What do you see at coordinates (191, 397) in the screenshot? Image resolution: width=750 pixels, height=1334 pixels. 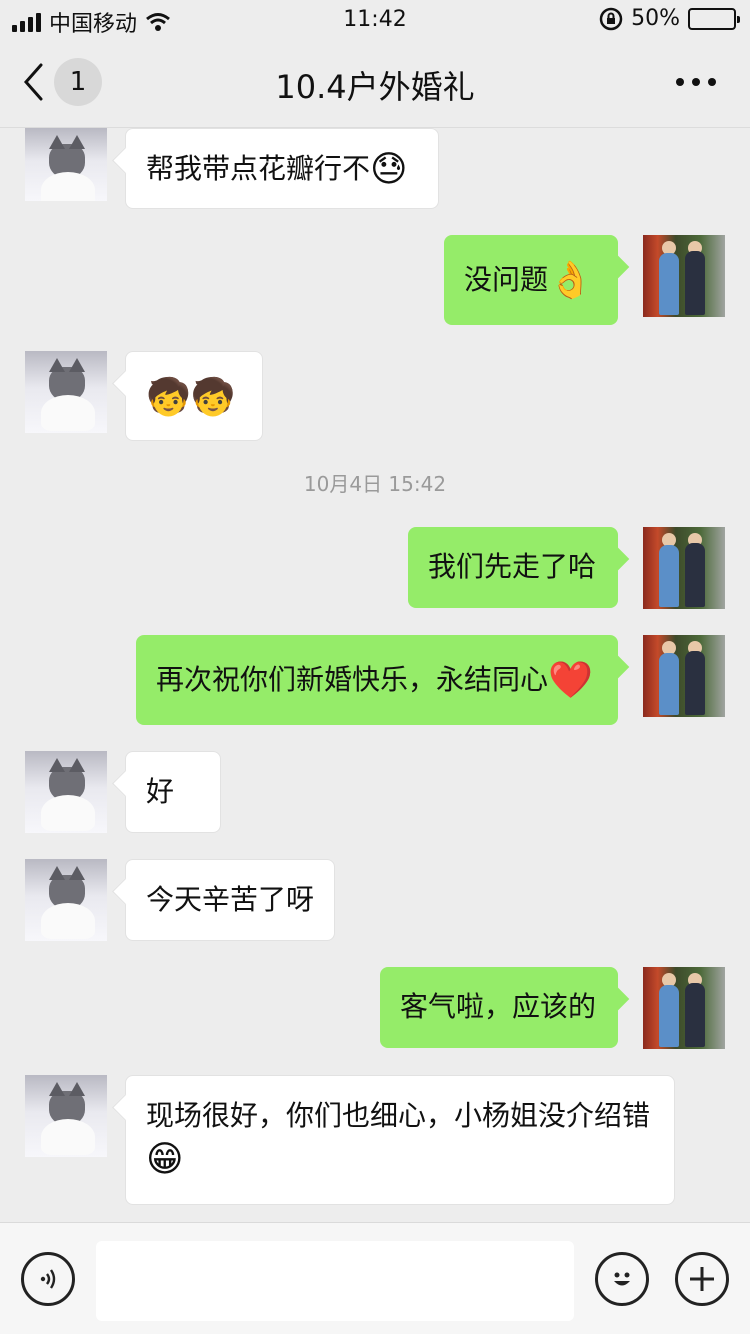 I see `people-emoji: 🧒🧒` at bounding box center [191, 397].